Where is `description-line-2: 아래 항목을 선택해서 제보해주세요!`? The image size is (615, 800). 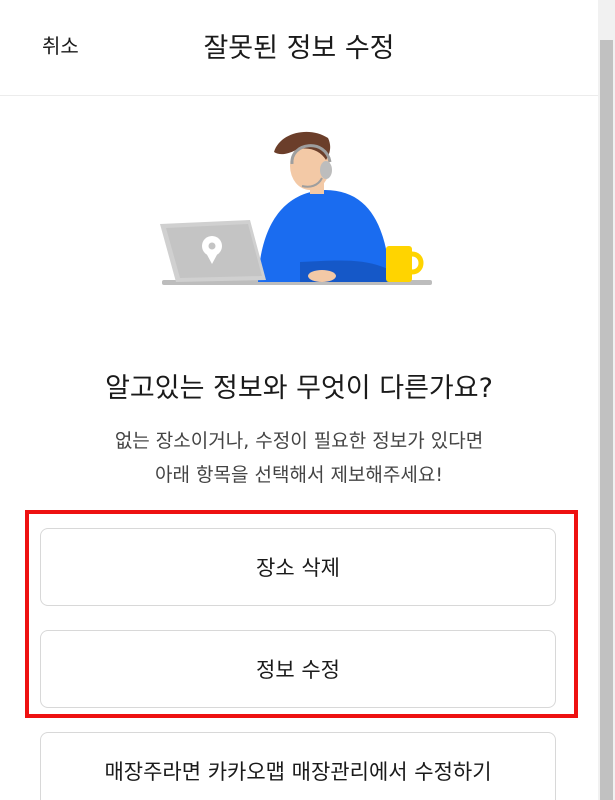
description-line-2: 아래 항목을 선택해서 제보해주세요! is located at coordinates (299, 475).